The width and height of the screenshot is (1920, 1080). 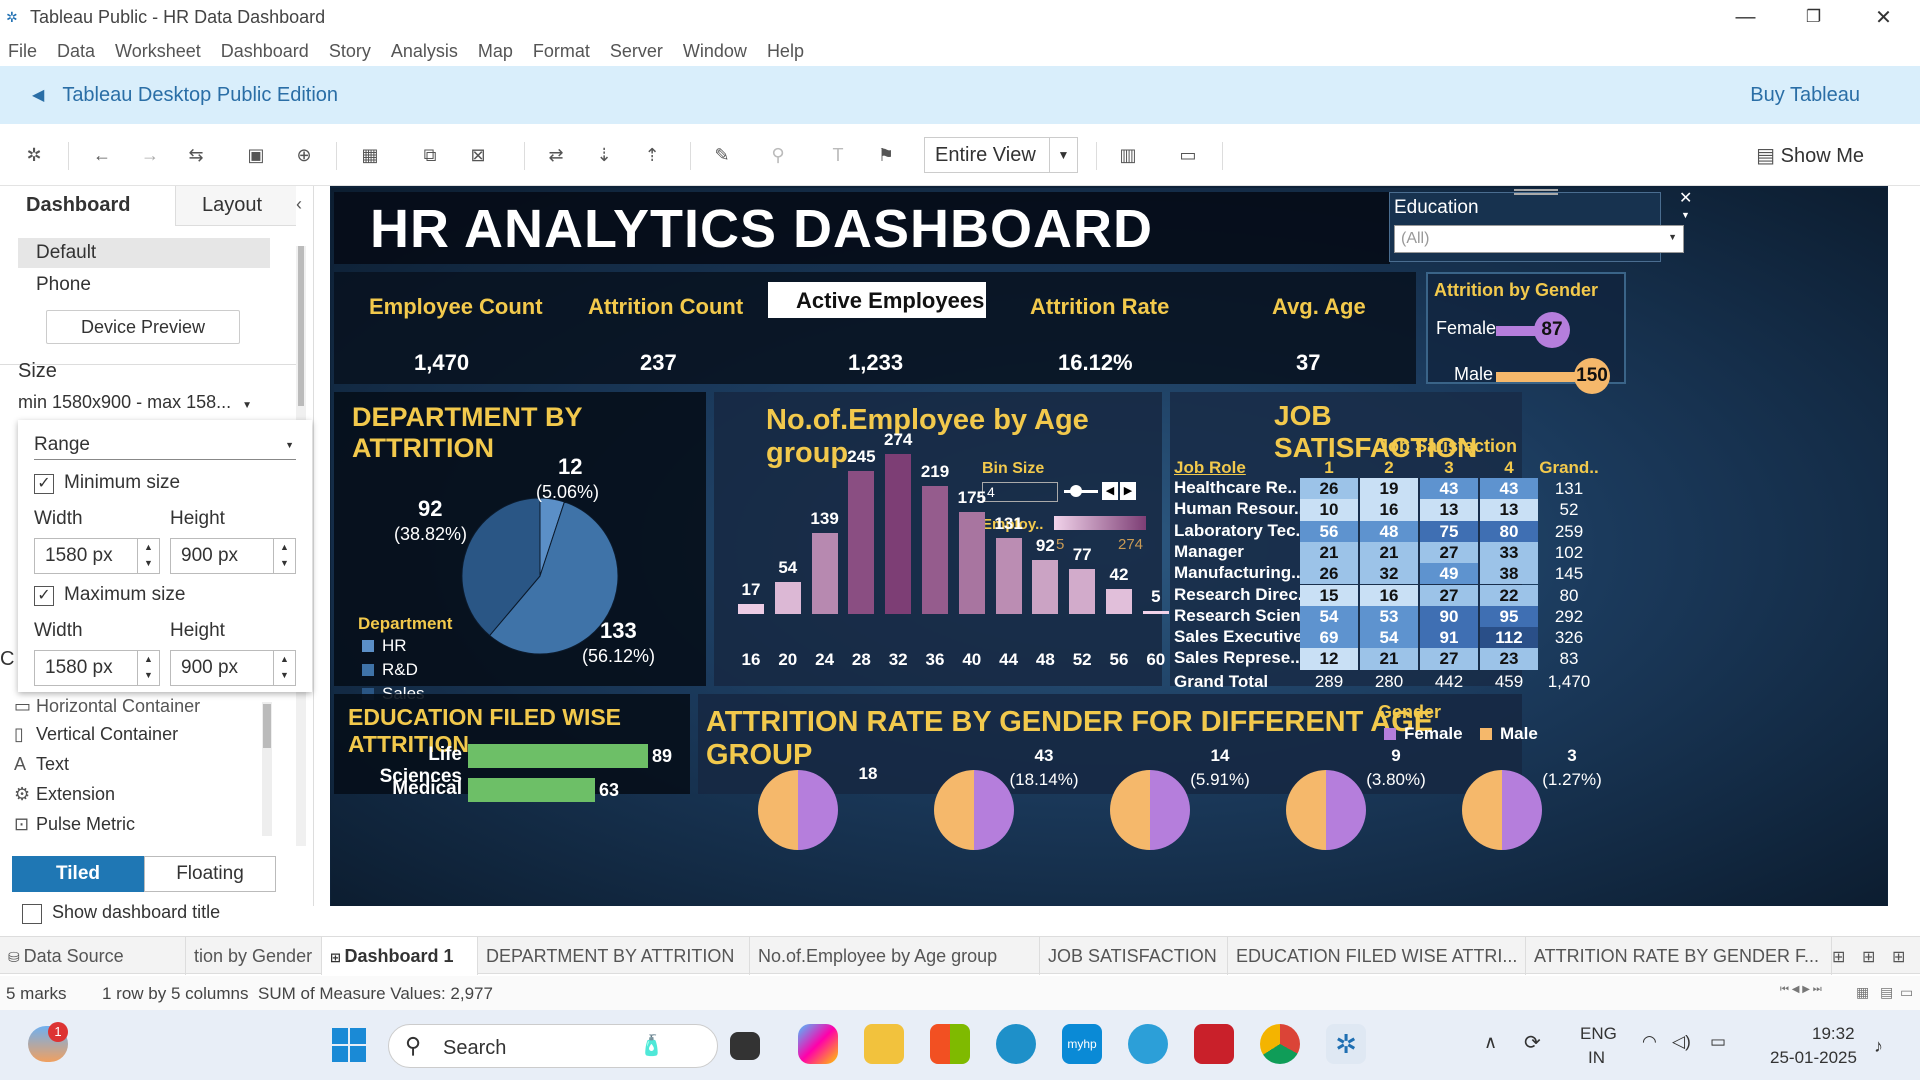 I want to click on js-cell: 95, so click(x=1509, y=616).